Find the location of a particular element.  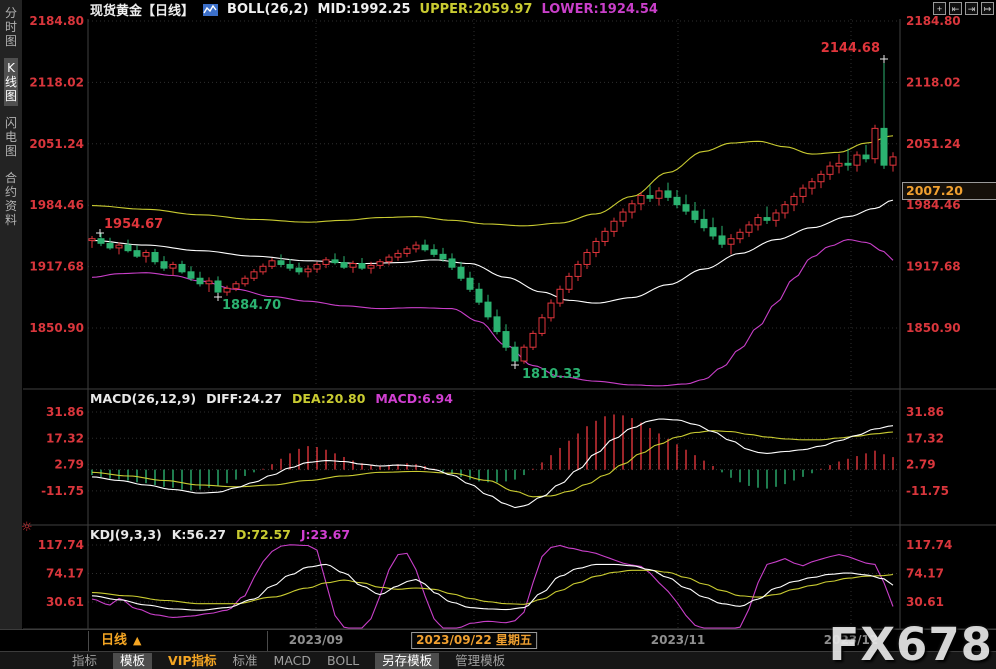

axis-tick-right: 2118.02 is located at coordinates (933, 82).